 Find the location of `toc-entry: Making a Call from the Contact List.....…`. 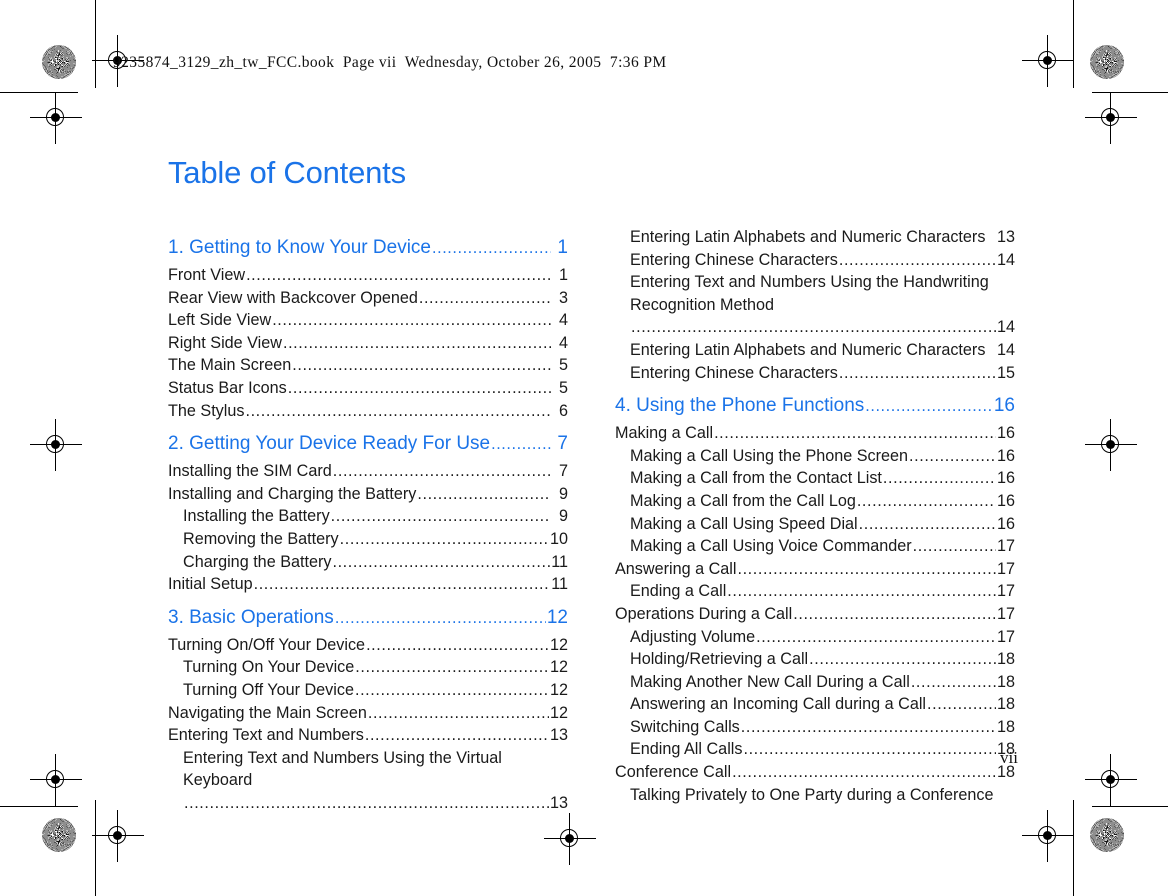

toc-entry: Making a Call from the Contact List.....… is located at coordinates (815, 478).